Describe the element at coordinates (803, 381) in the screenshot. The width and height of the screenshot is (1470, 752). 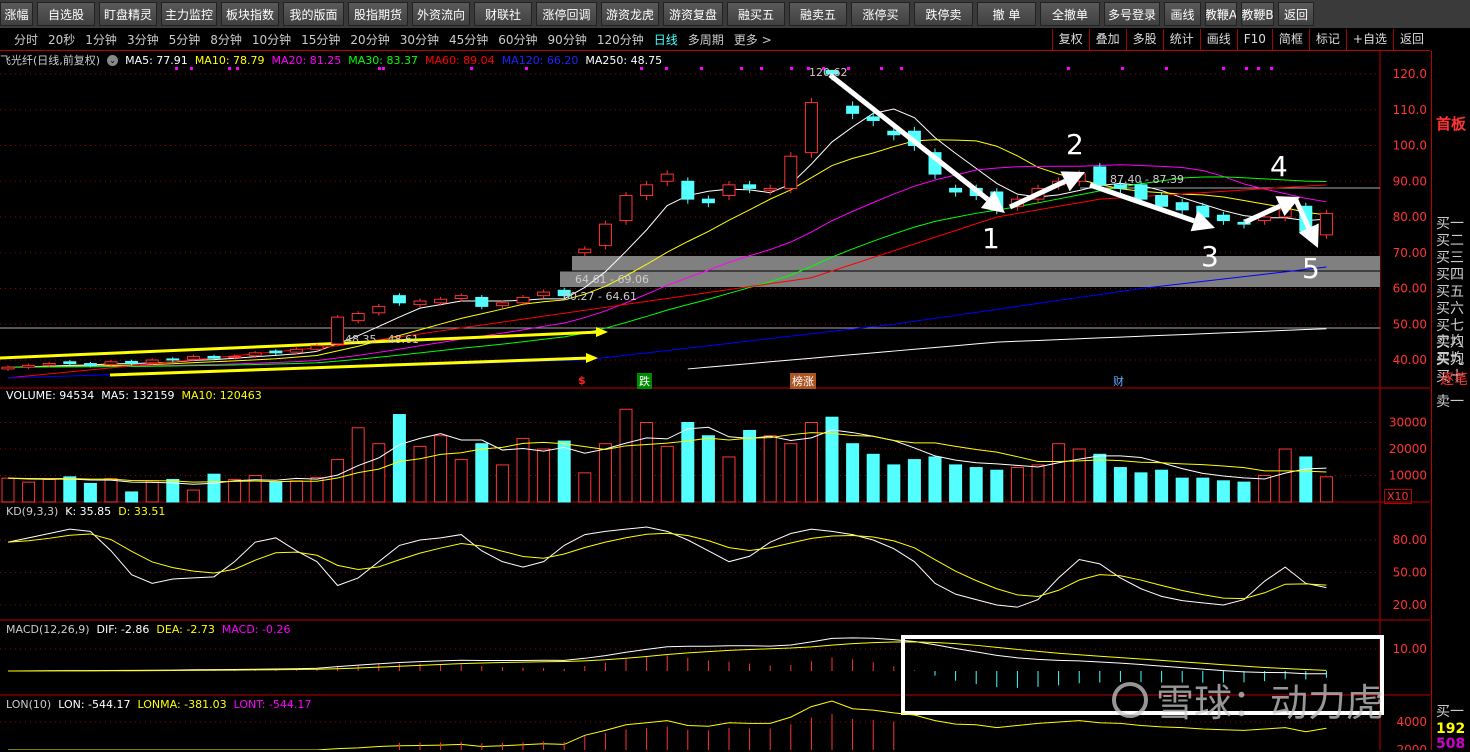
I see `rank-marker: 榜涨` at that location.